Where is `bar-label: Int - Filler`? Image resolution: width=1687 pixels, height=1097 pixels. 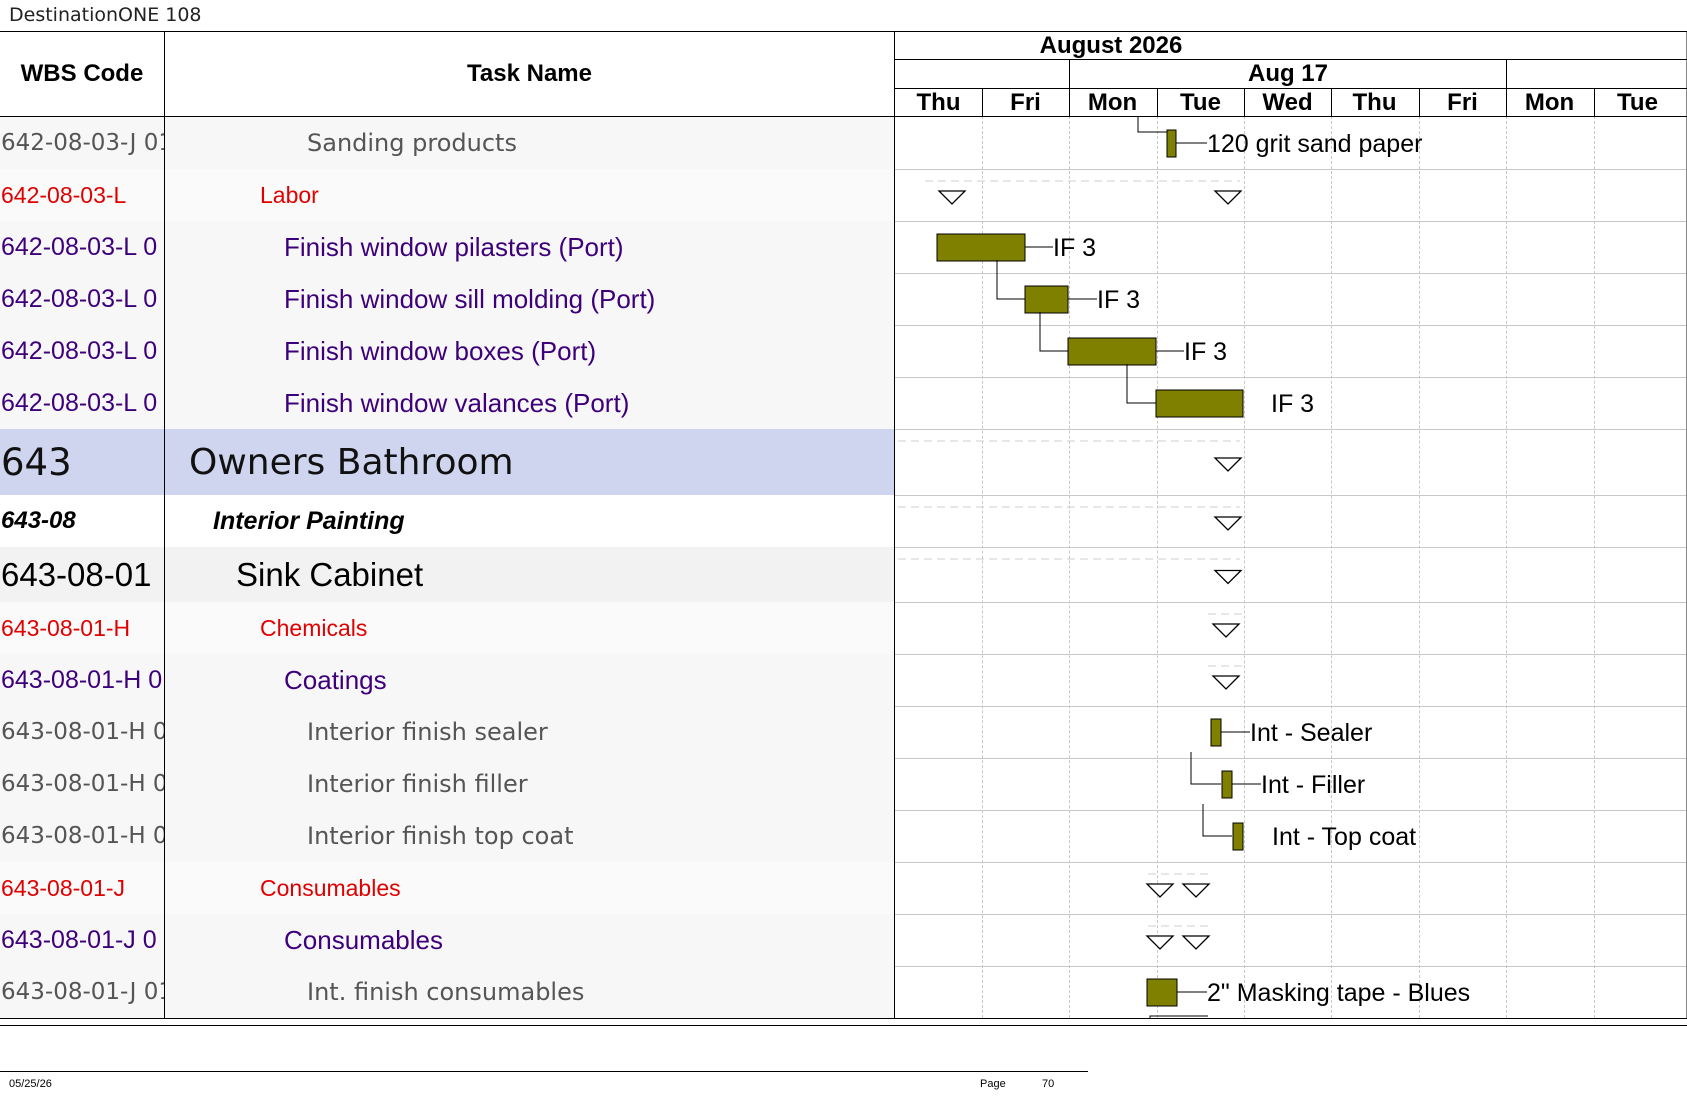
bar-label: Int - Filler is located at coordinates (1313, 785).